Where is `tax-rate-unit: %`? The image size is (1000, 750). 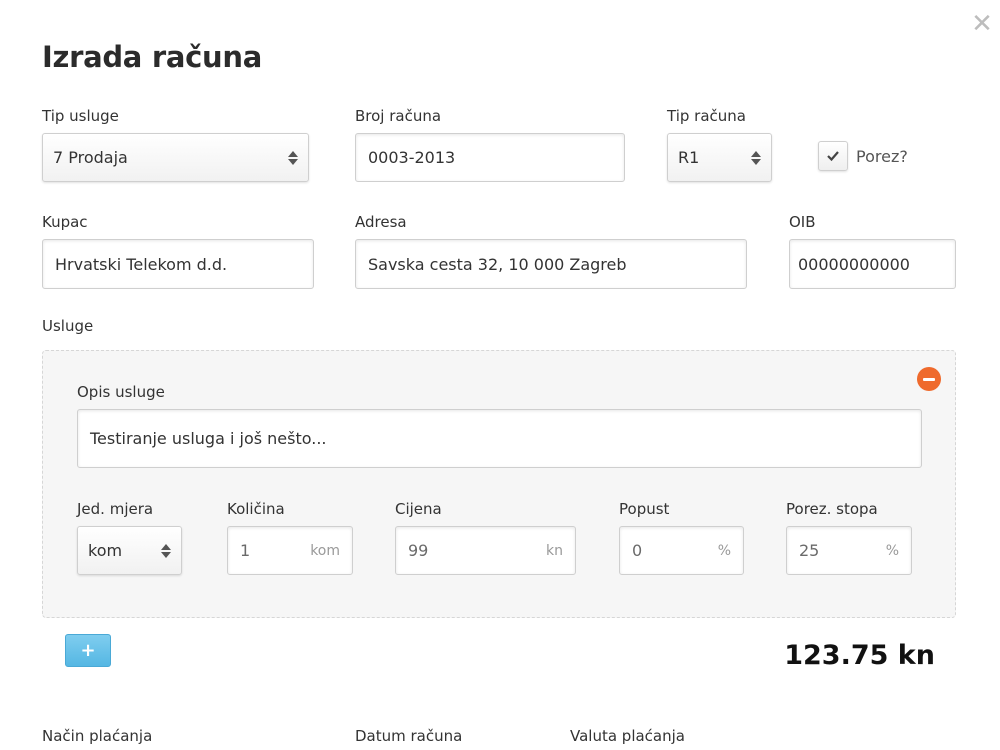
tax-rate-unit: % is located at coordinates (892, 550).